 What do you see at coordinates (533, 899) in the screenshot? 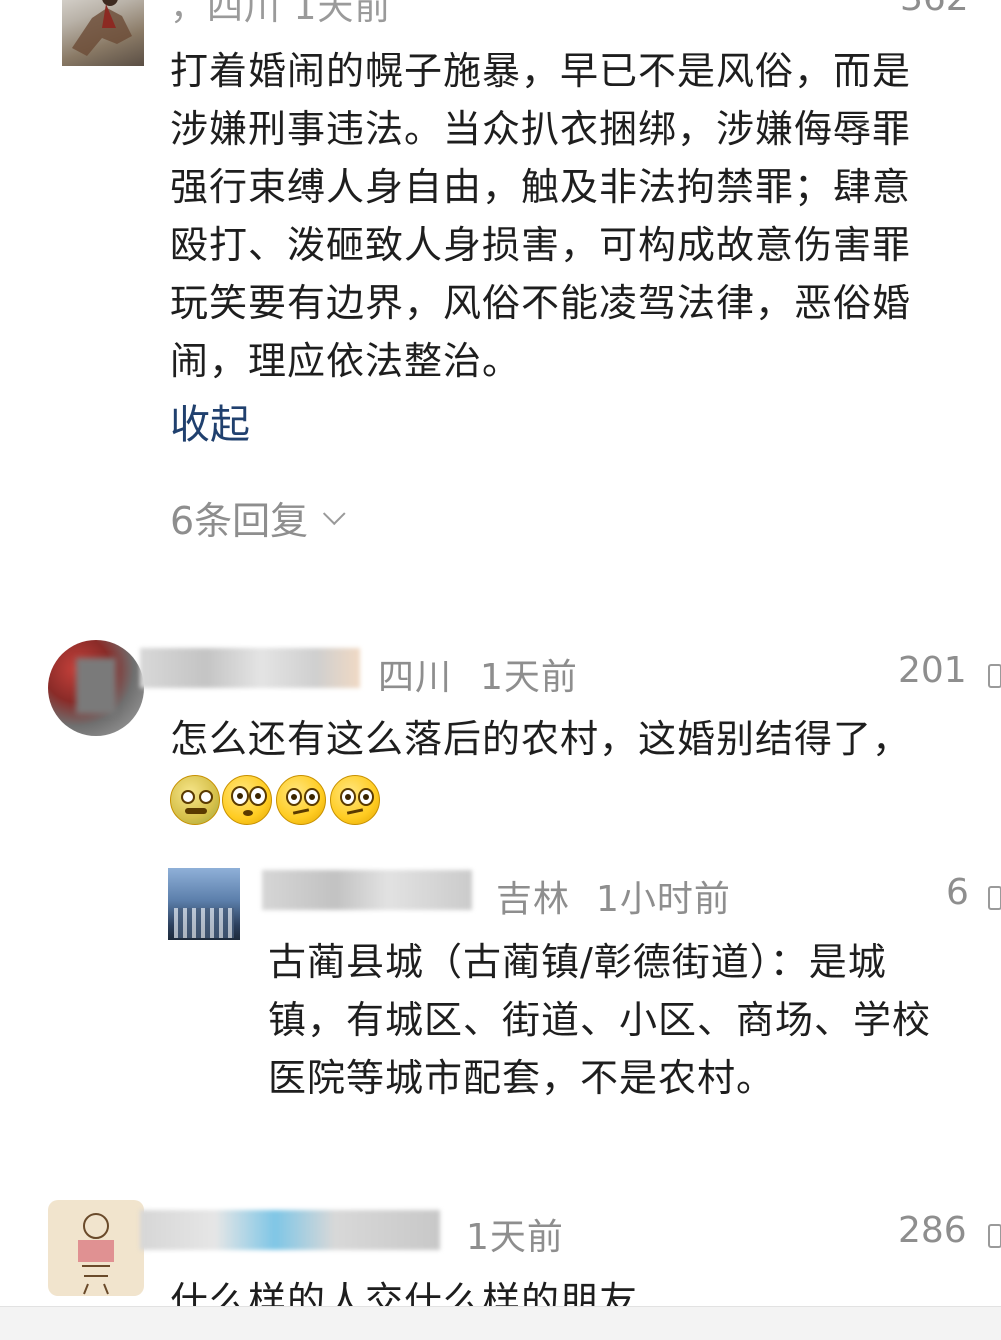
I see `reply-location: 吉林` at bounding box center [533, 899].